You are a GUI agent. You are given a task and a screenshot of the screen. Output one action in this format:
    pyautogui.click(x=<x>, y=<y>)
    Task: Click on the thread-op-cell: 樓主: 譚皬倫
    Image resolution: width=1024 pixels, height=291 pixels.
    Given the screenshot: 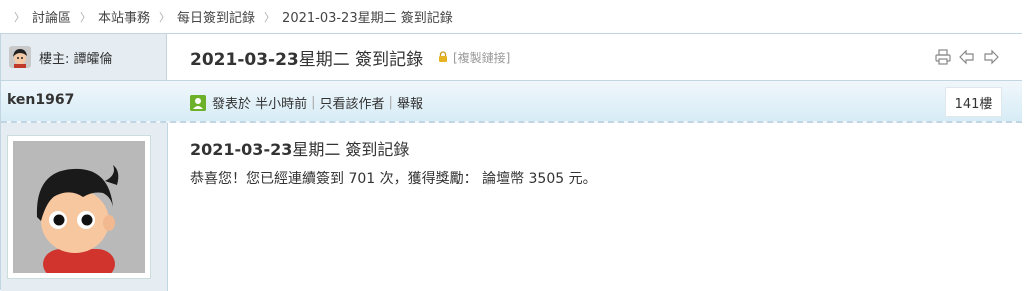 What is the action you would take?
    pyautogui.click(x=84, y=57)
    